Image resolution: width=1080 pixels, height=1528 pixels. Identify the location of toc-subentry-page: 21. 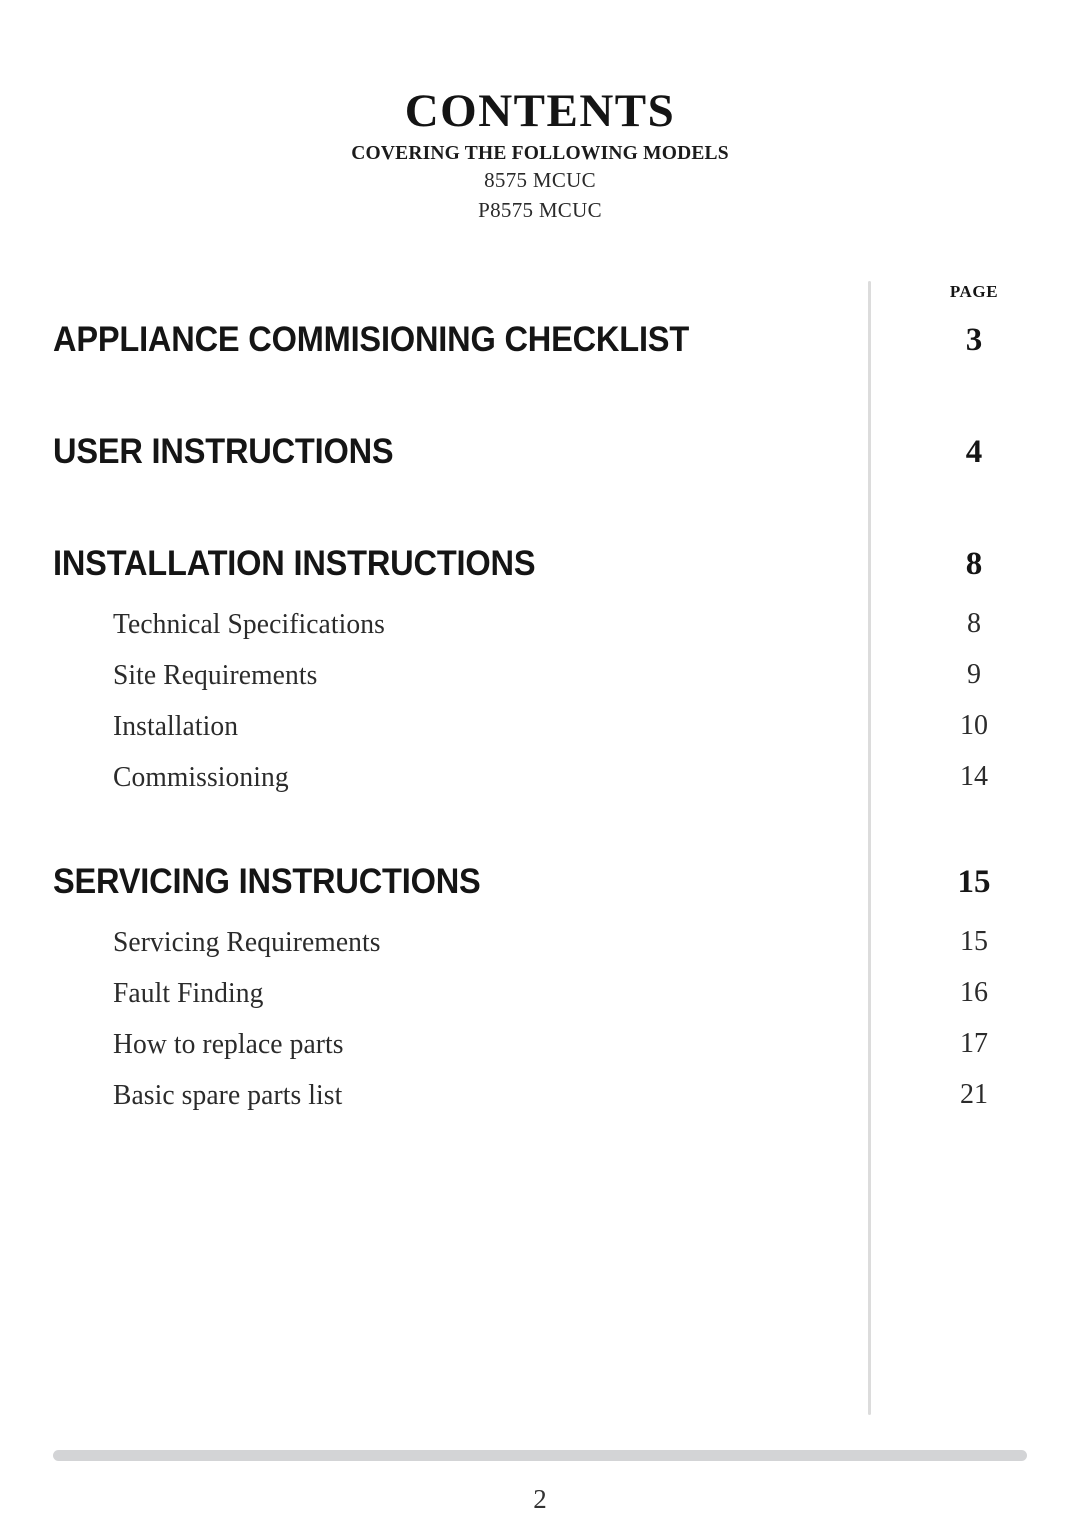
(974, 1094).